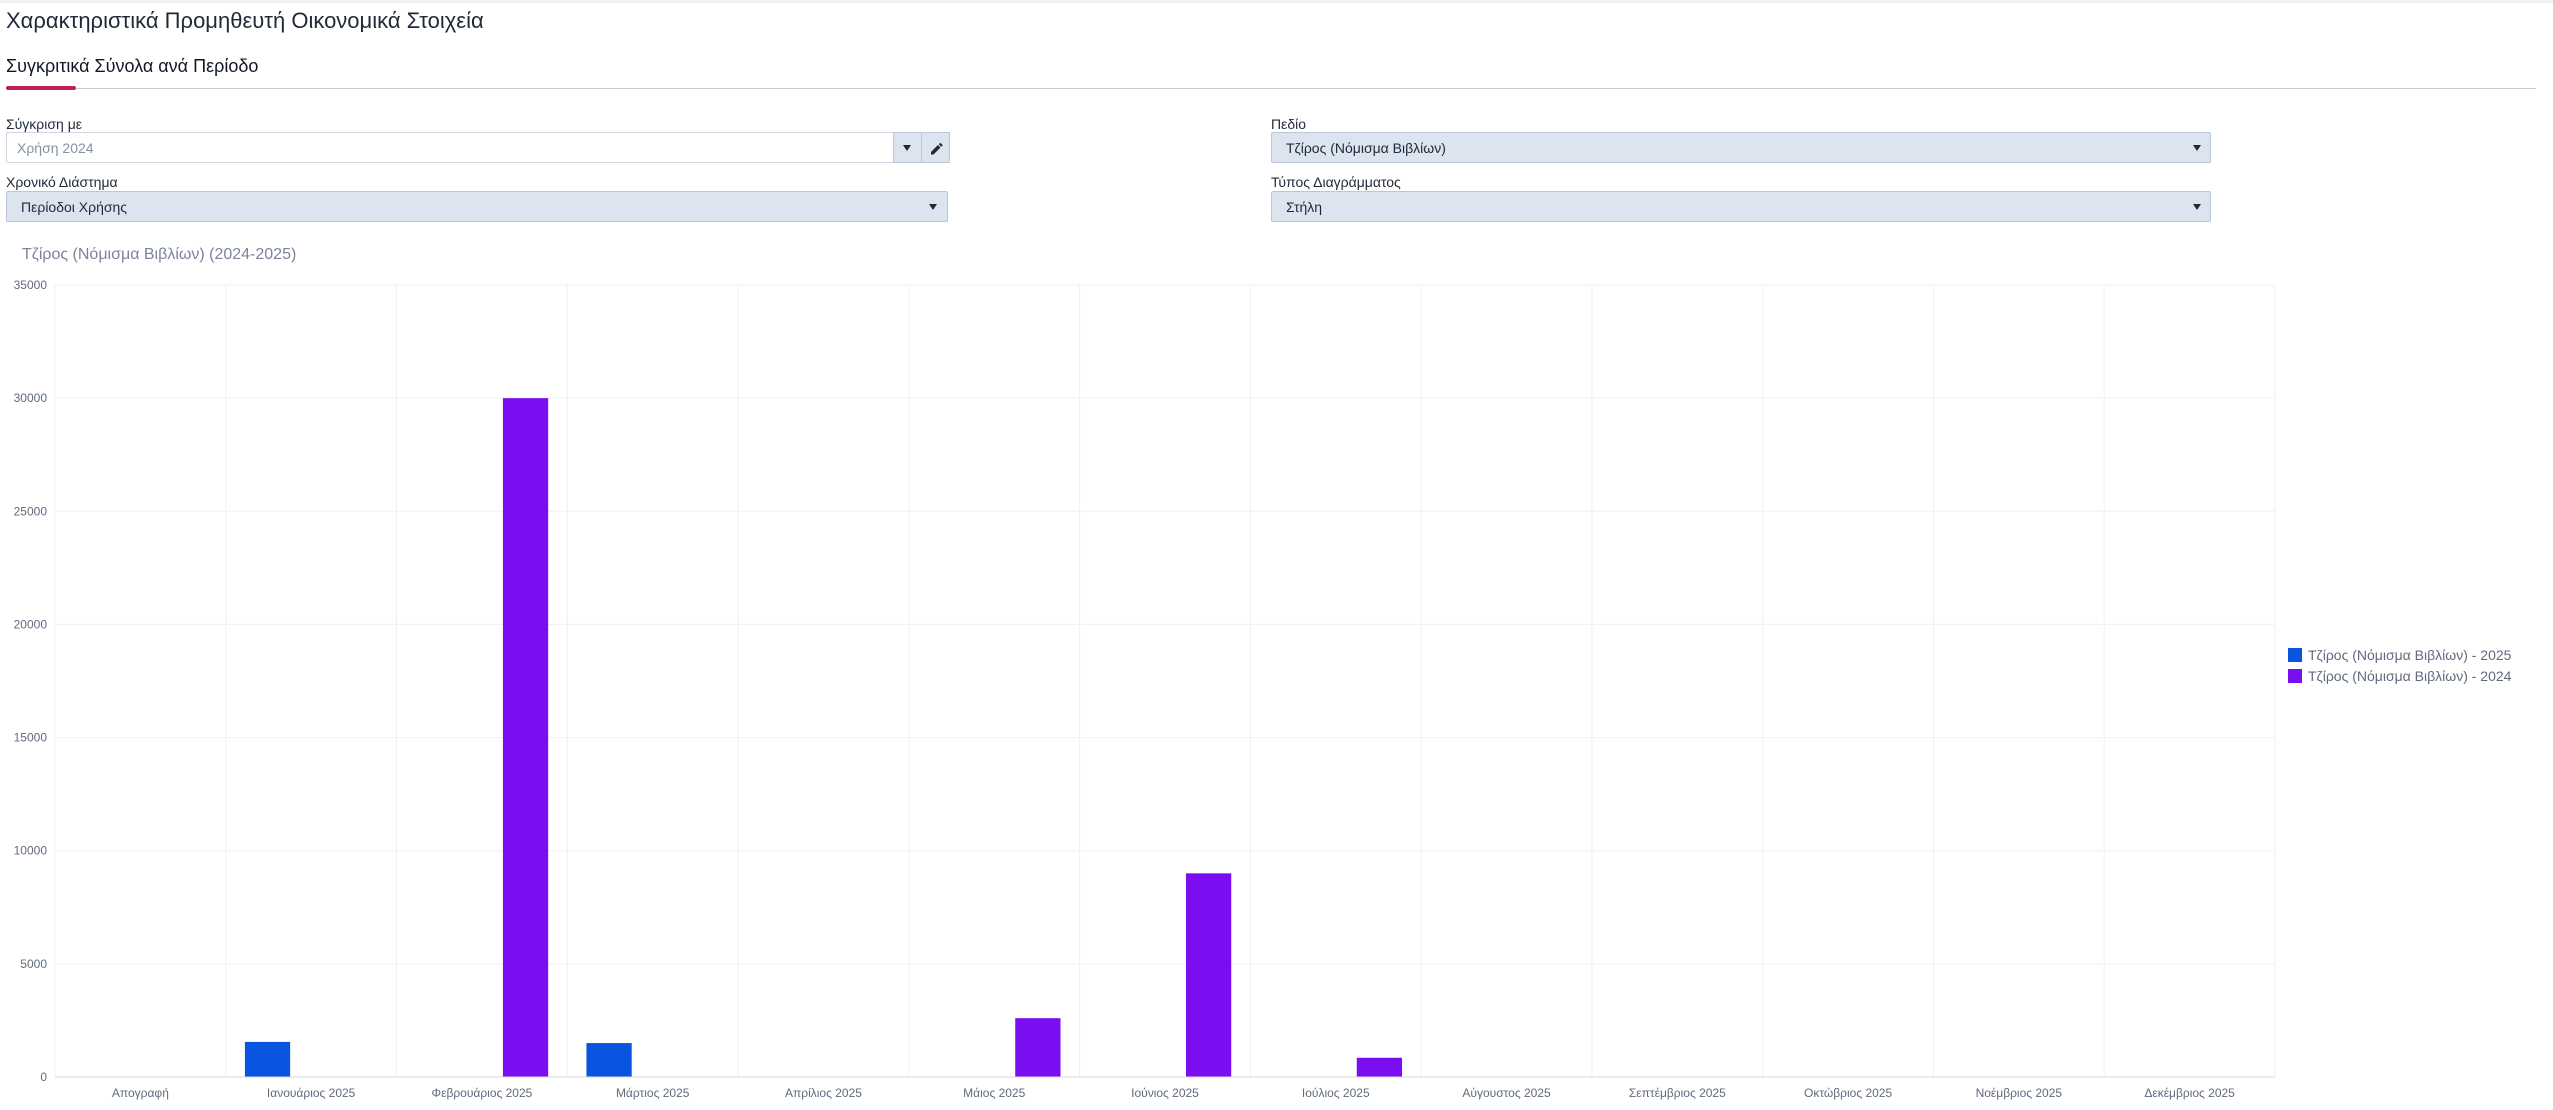 This screenshot has height=1110, width=2553. Describe the element at coordinates (1336, 182) in the screenshot. I see `chart-type-label: Τύπος Διαγράμματος` at that location.